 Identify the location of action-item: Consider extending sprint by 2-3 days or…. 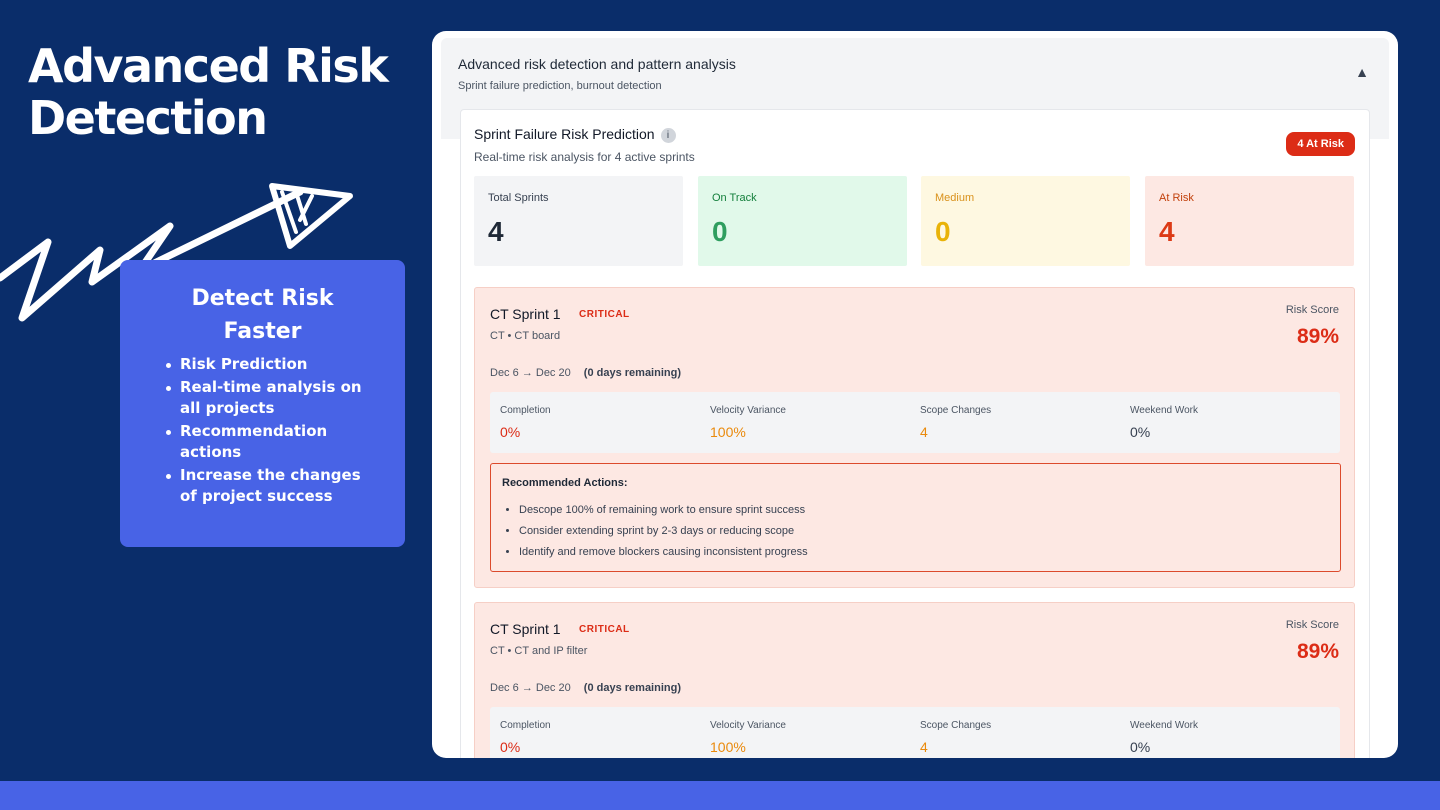
(663, 531).